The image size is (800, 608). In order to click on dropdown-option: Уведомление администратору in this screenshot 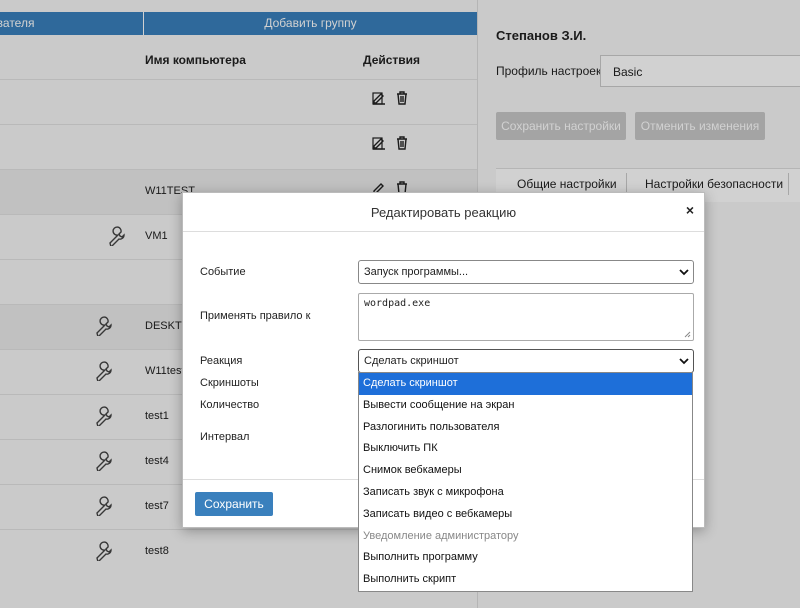, I will do `click(441, 535)`.